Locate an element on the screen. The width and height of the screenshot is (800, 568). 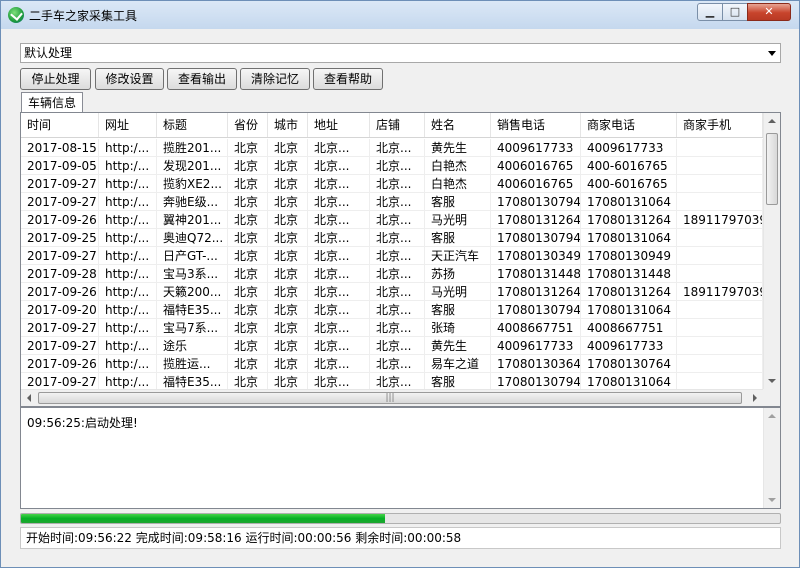
horizontal-scrollbar: ||| is located at coordinates (392, 397).